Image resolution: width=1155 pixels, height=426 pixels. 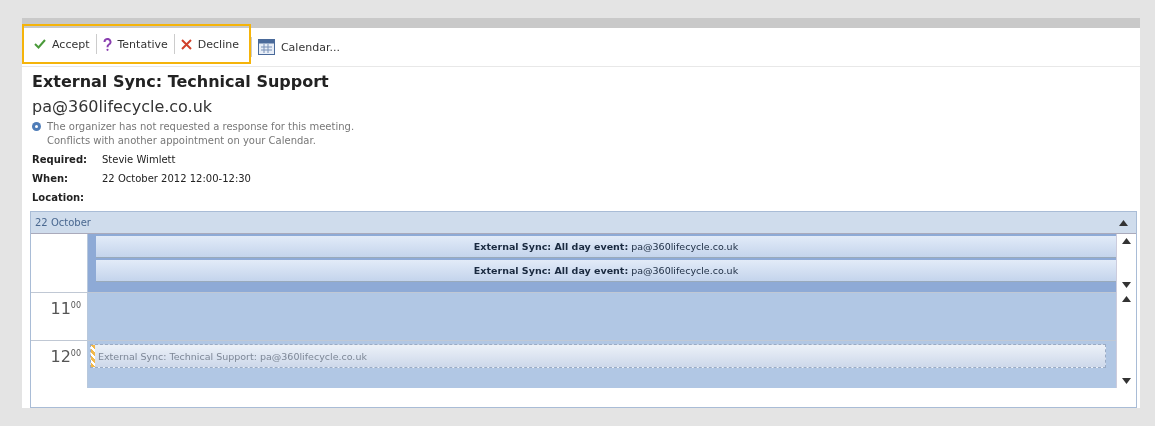 What do you see at coordinates (182, 141) in the screenshot?
I see `info-message: Conflicts with another appointment on your Calendar.` at bounding box center [182, 141].